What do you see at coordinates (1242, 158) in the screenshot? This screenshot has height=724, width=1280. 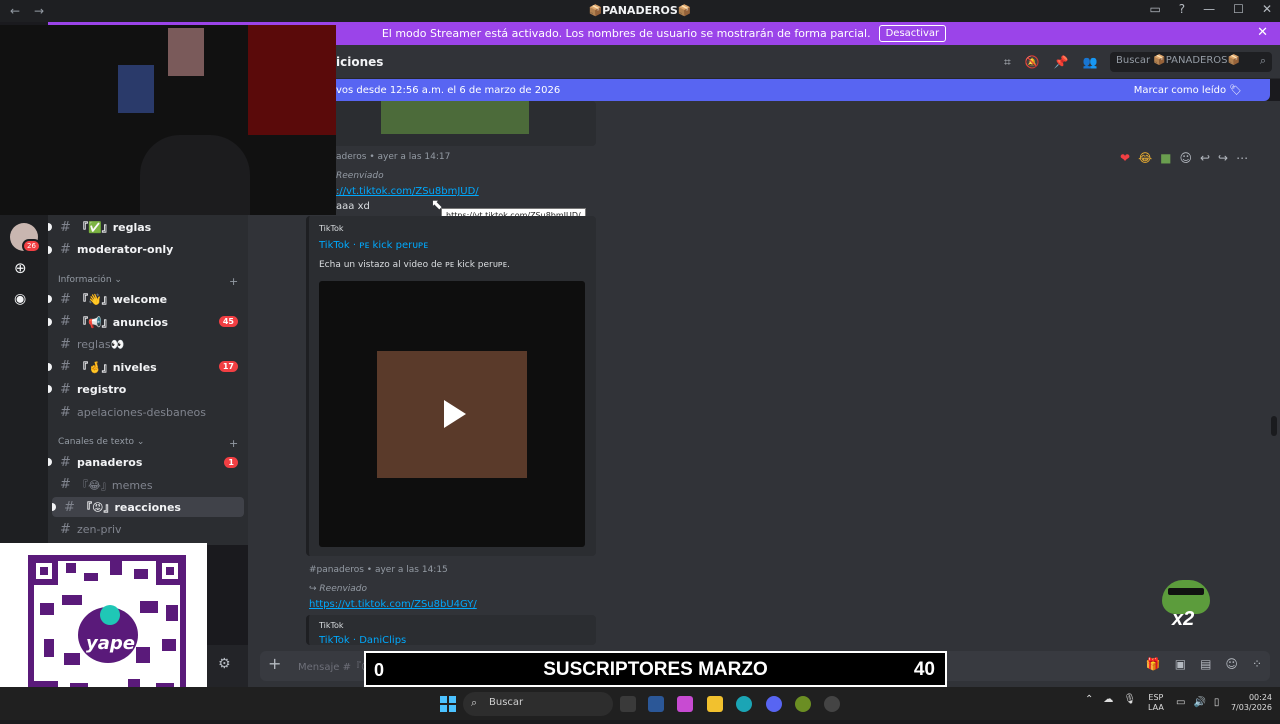 I see `more-options-icon: ⋯` at bounding box center [1242, 158].